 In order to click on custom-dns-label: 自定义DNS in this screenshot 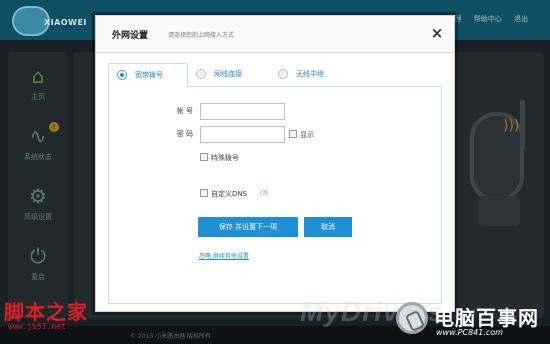, I will do `click(229, 194)`.